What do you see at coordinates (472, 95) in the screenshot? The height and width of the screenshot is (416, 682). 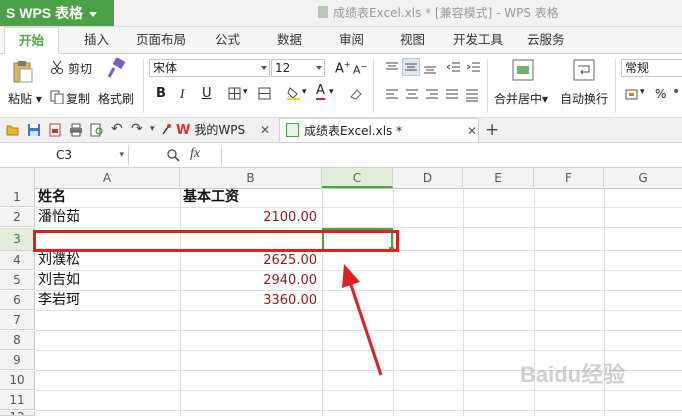 I see `distributed-align-icon` at bounding box center [472, 95].